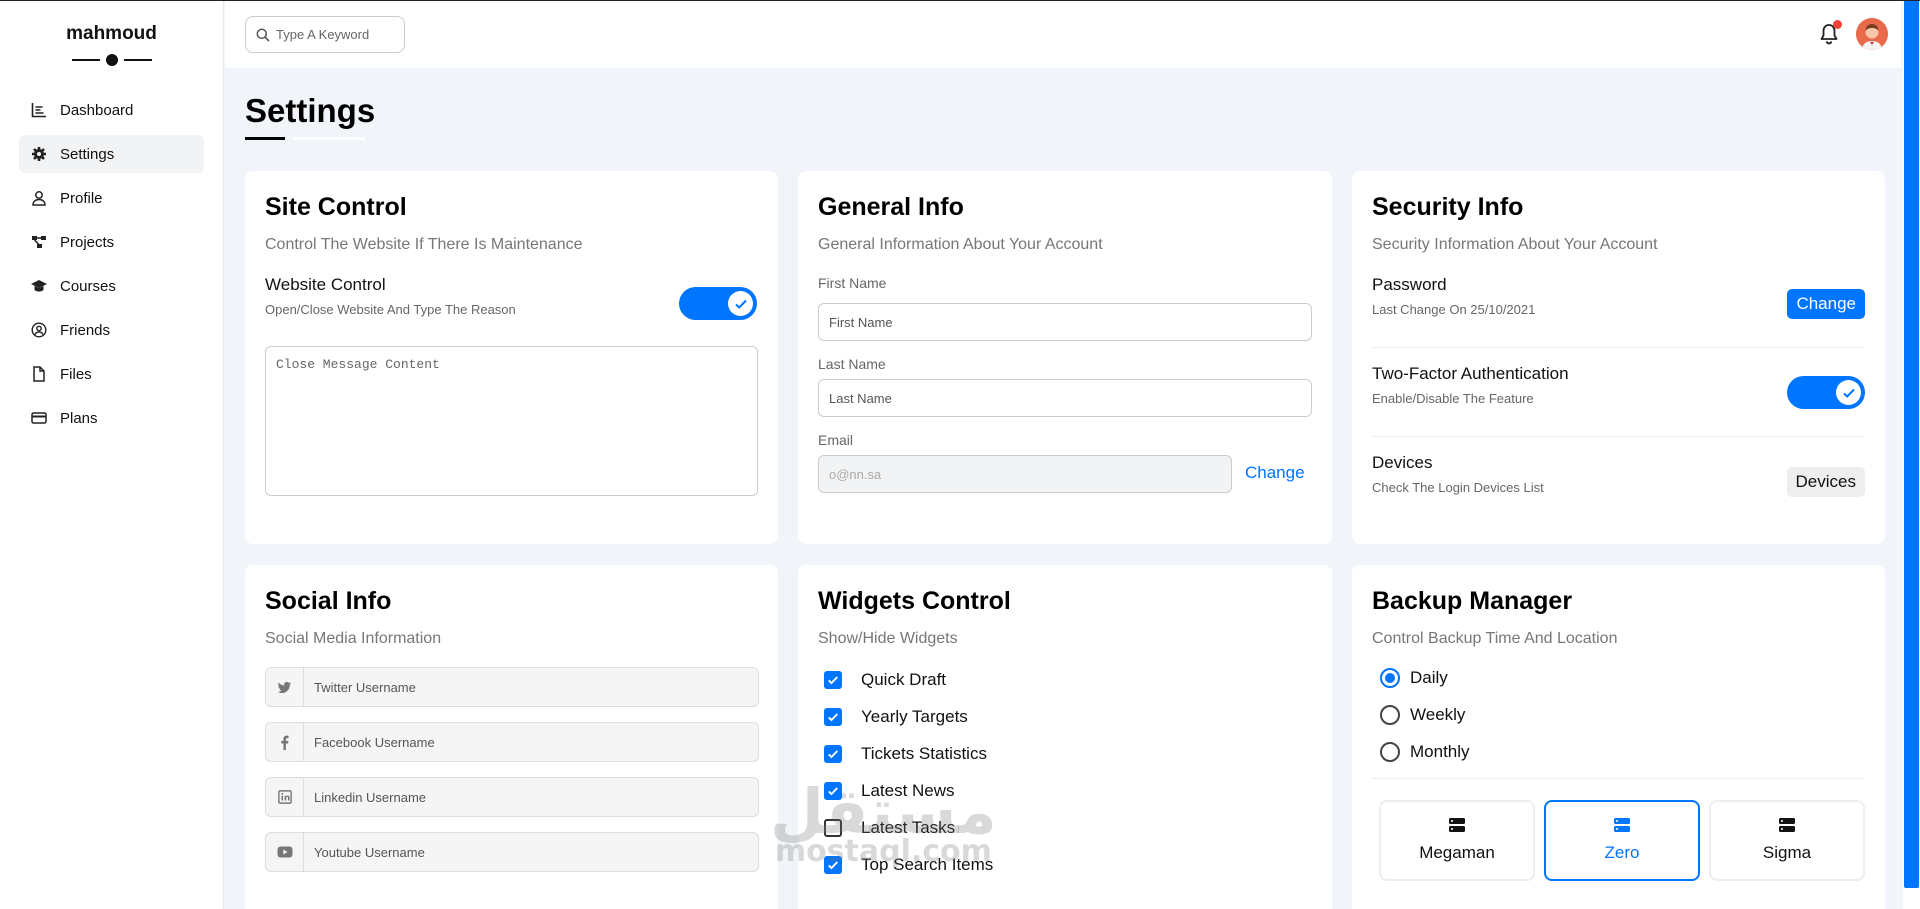  What do you see at coordinates (960, 0) in the screenshot?
I see `top-border` at bounding box center [960, 0].